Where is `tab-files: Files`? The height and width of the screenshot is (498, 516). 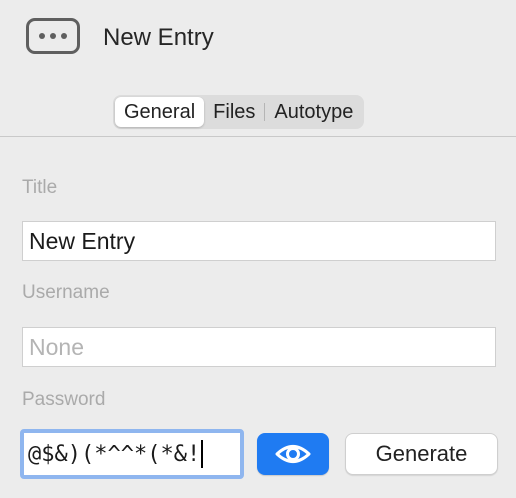
tab-files: Files is located at coordinates (234, 112).